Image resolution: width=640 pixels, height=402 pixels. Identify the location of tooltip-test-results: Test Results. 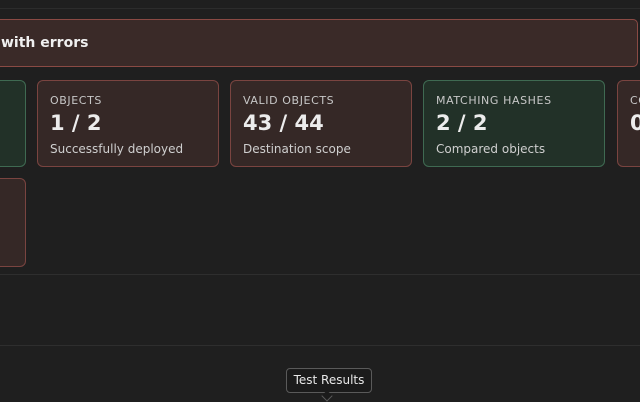
(329, 380).